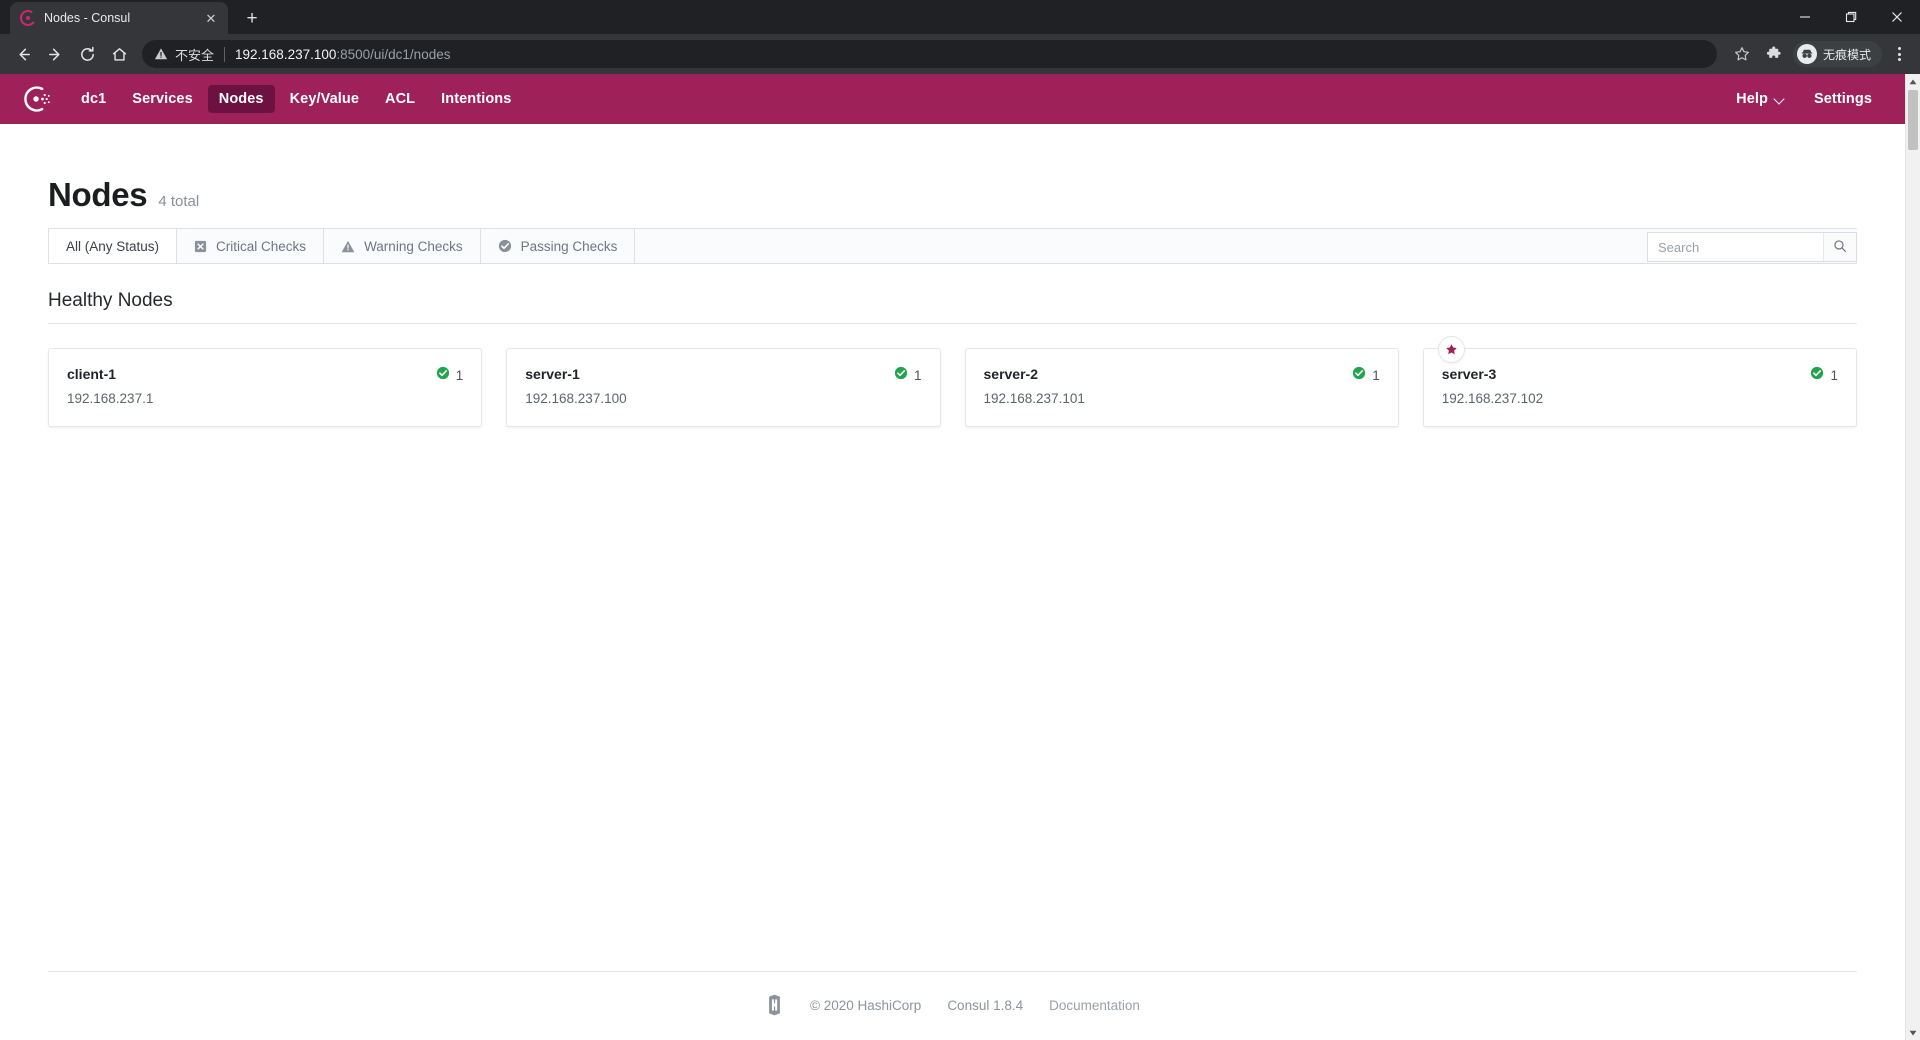 The height and width of the screenshot is (1040, 1920). Describe the element at coordinates (960, 17) in the screenshot. I see `browser-tab-strip: Nodes - Consul ✕ +` at that location.